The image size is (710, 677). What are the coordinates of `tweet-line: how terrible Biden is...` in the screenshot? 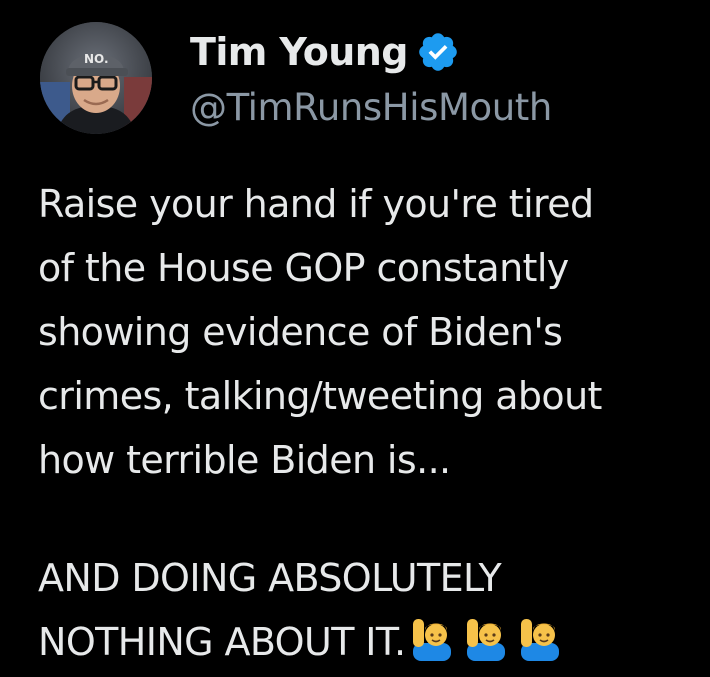 It's located at (244, 460).